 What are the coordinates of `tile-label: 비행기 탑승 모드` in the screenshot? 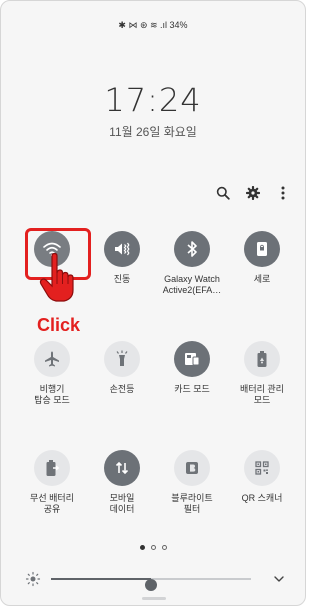 It's located at (52, 394).